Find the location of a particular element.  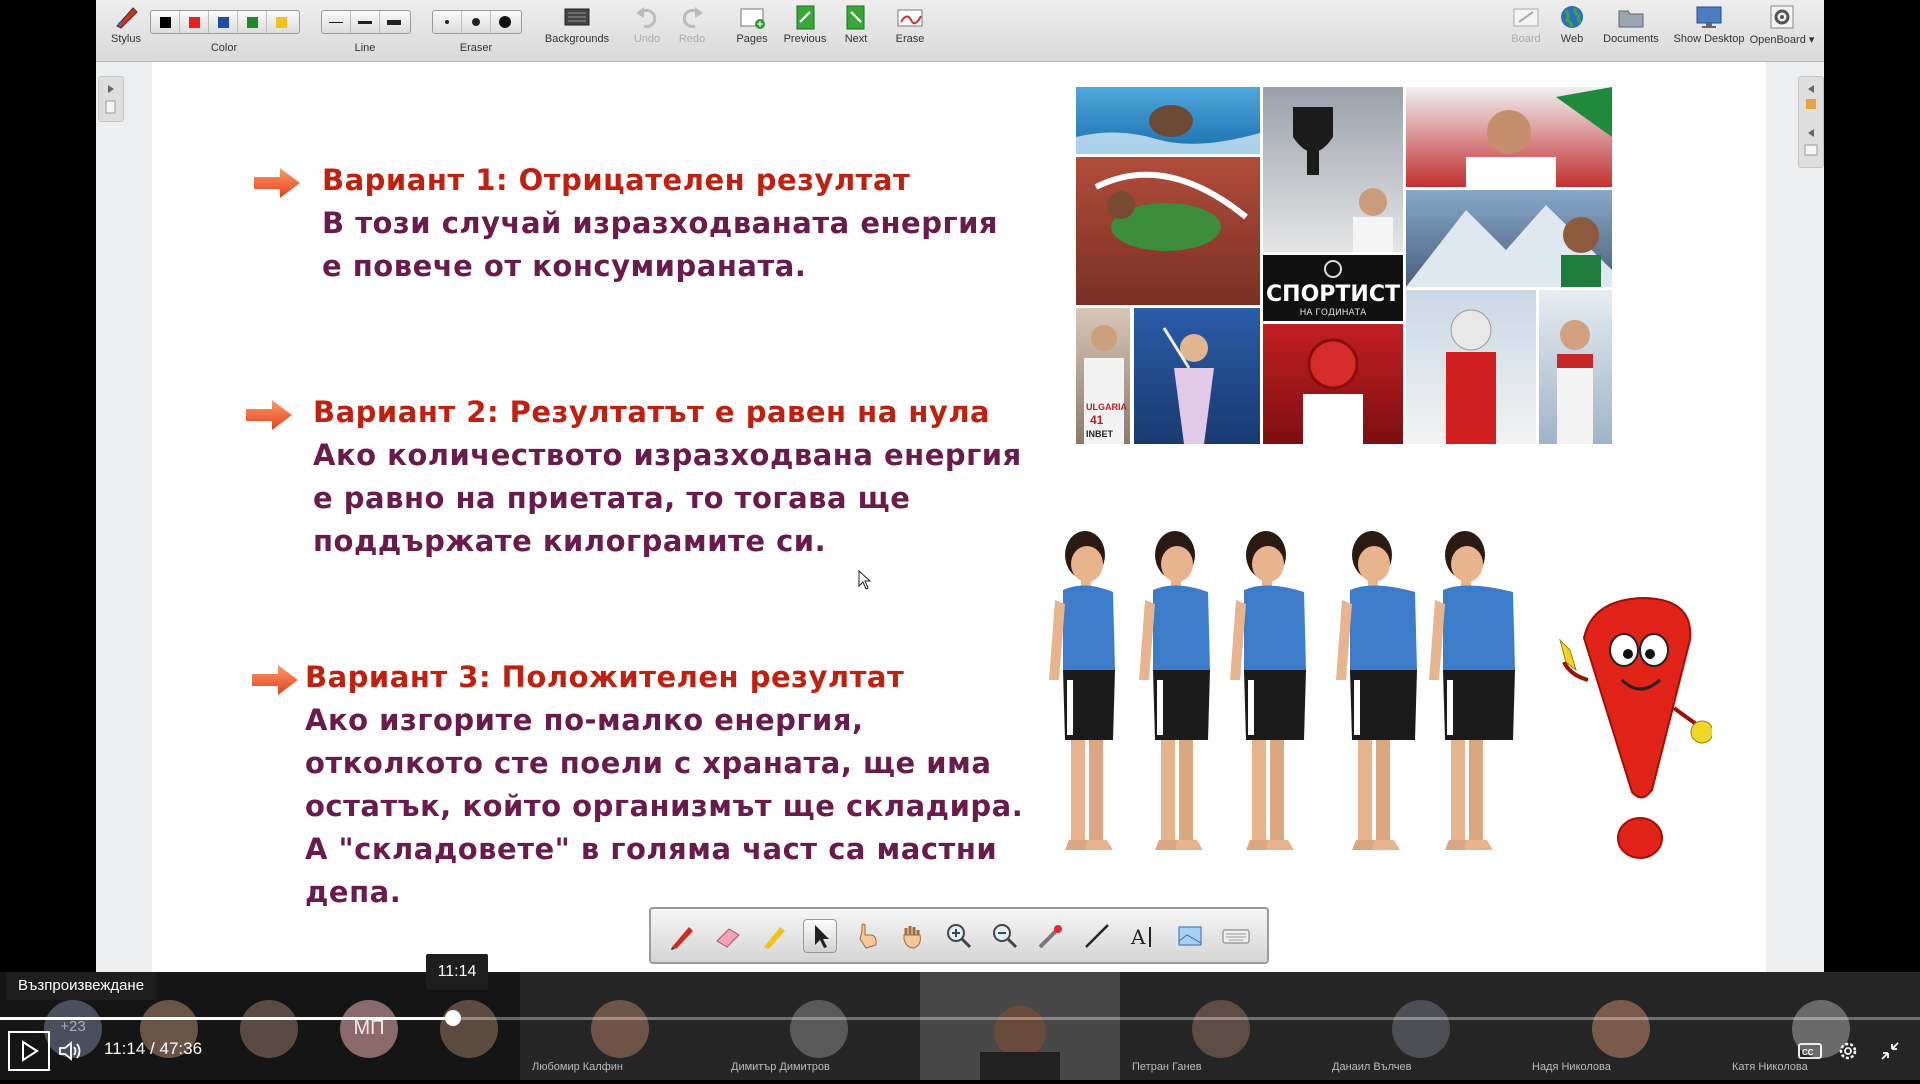

pen-tool is located at coordinates (682, 936).